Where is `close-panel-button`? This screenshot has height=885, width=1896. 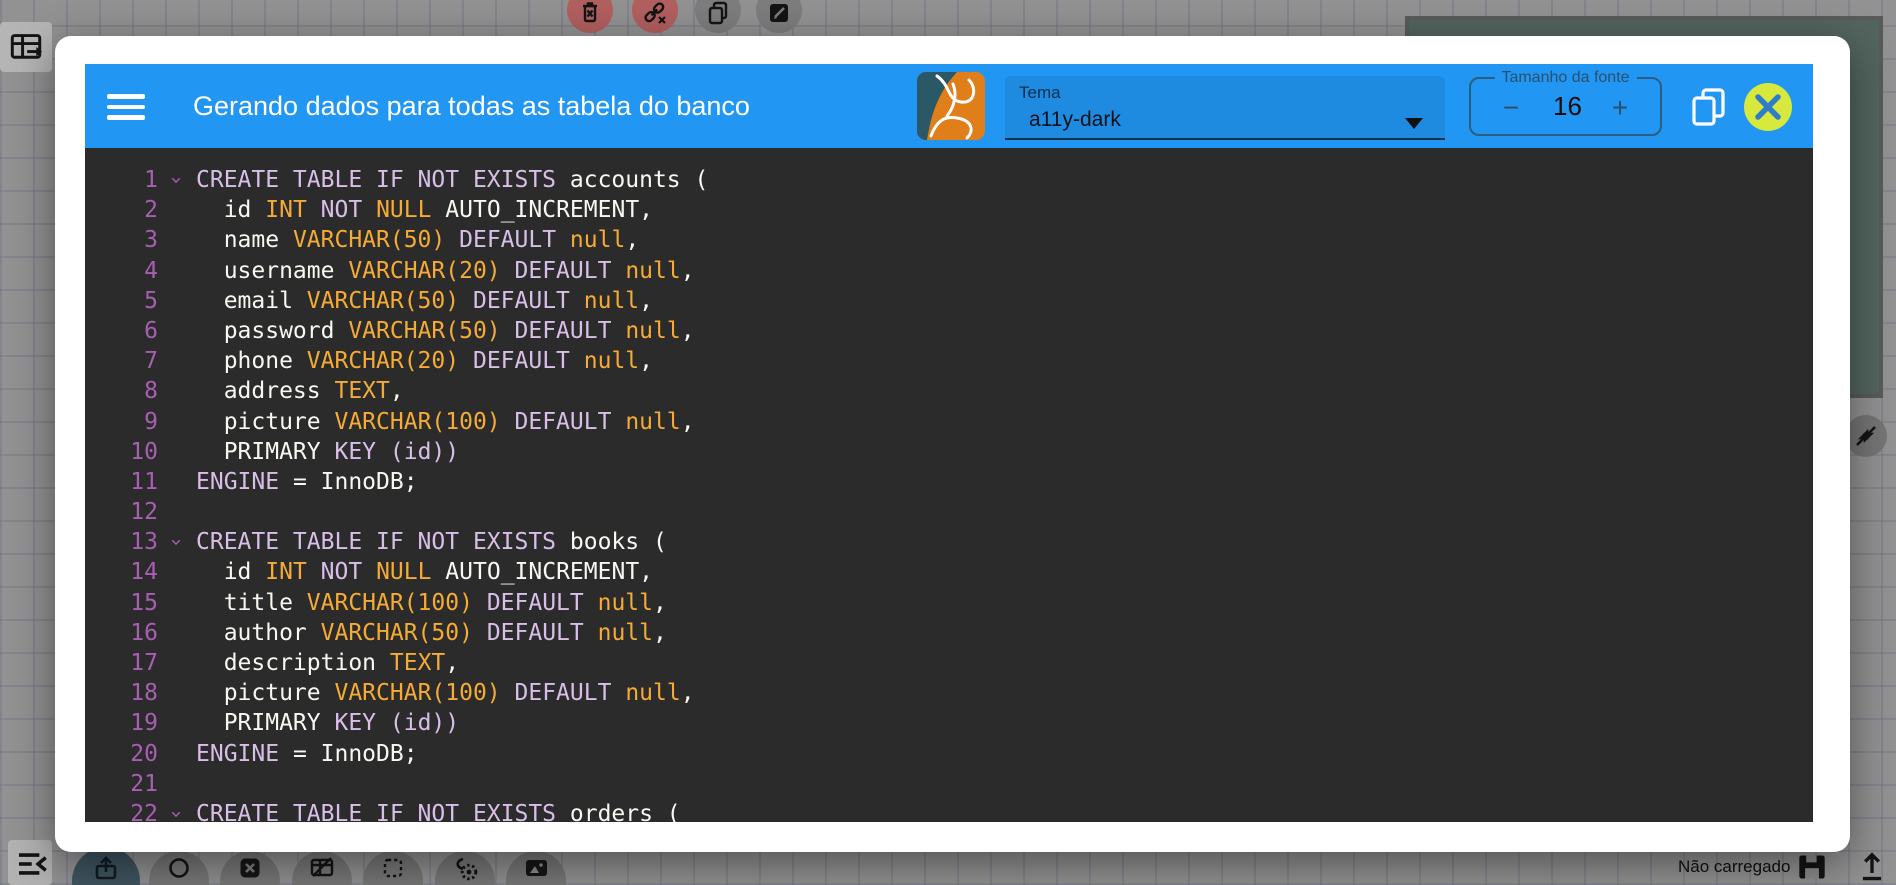 close-panel-button is located at coordinates (250, 868).